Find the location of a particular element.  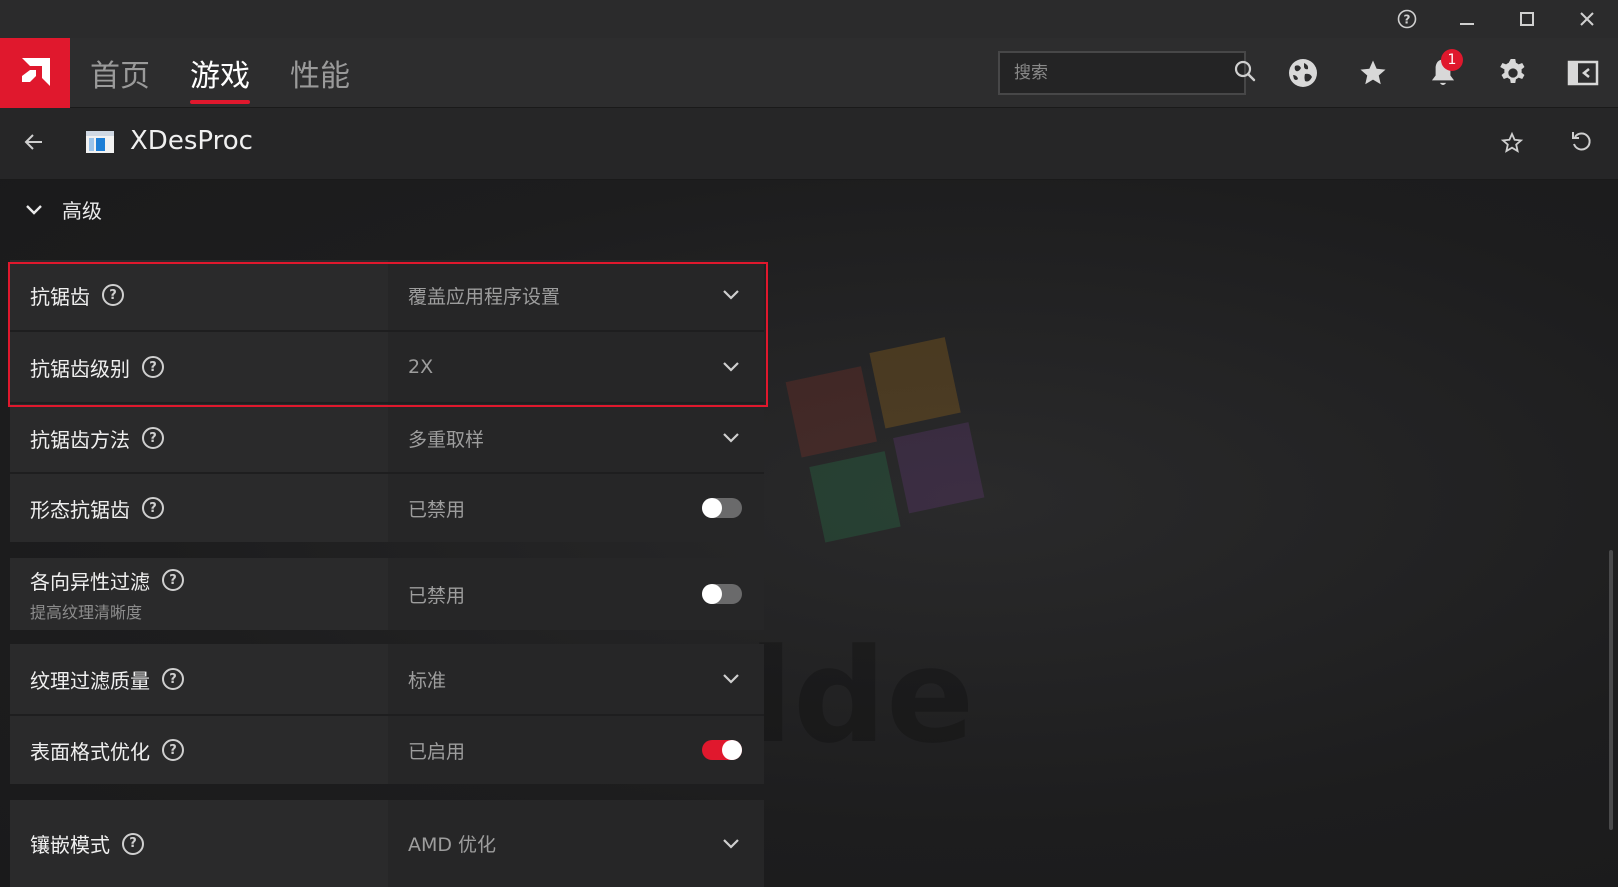

setting-anti-aliasing: 抗锯齿 ? 覆盖应用程序设置 is located at coordinates (387, 295).